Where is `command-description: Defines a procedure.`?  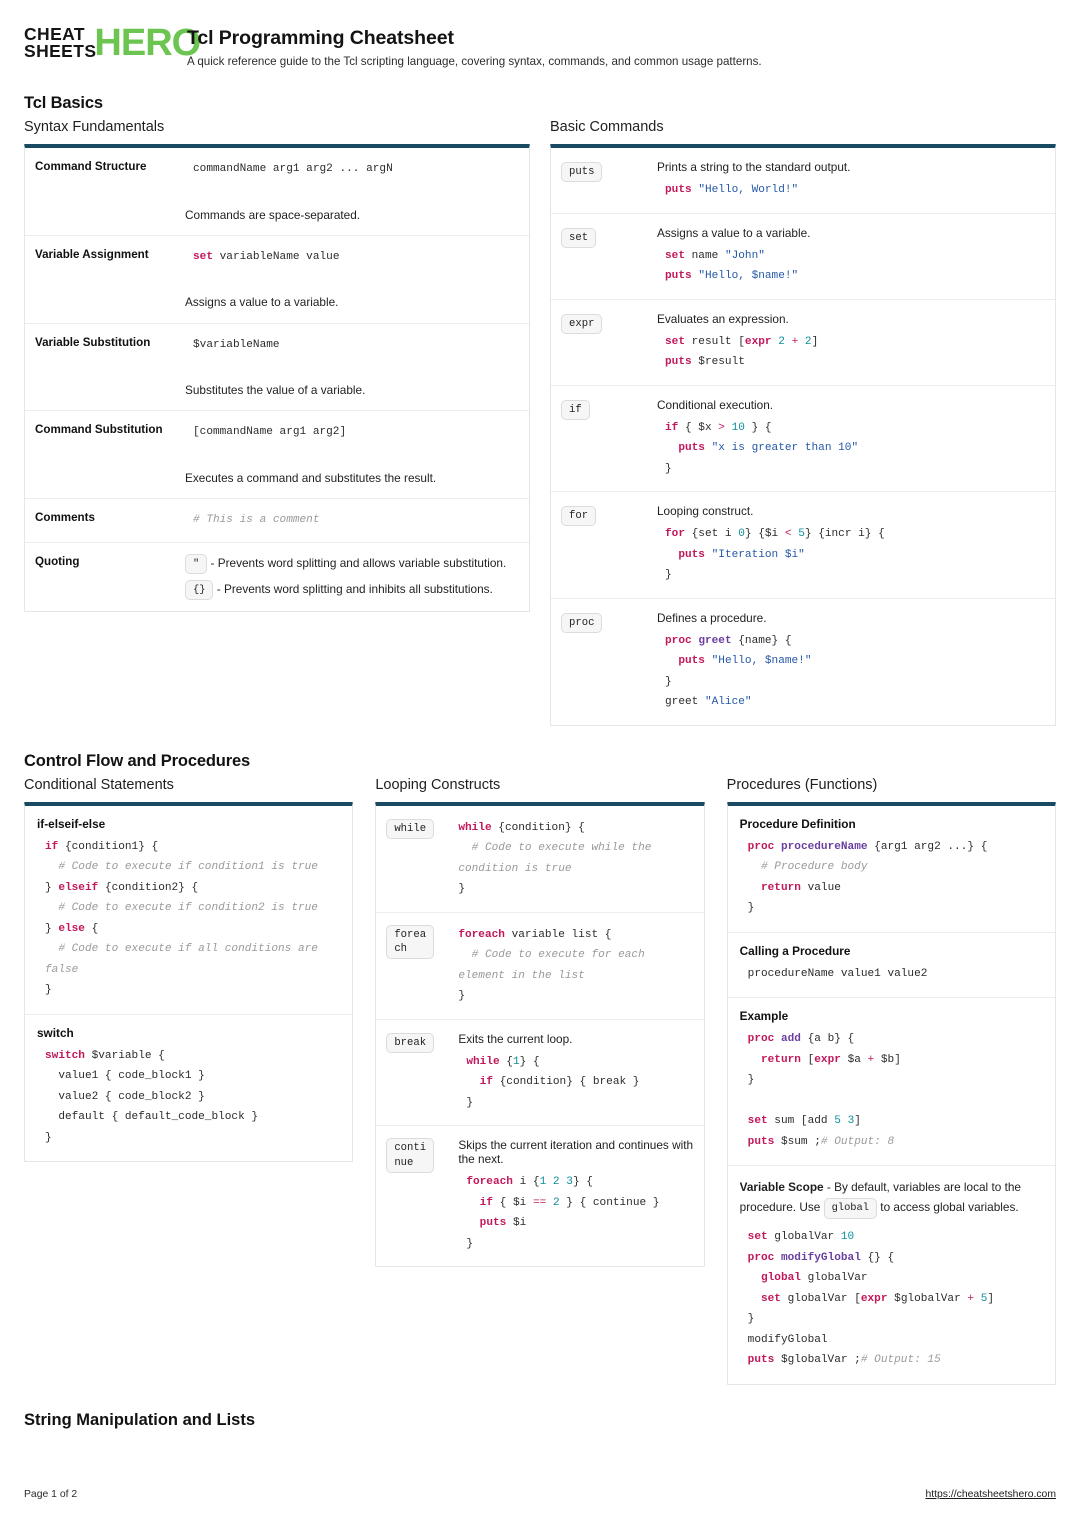 command-description: Defines a procedure. is located at coordinates (712, 617).